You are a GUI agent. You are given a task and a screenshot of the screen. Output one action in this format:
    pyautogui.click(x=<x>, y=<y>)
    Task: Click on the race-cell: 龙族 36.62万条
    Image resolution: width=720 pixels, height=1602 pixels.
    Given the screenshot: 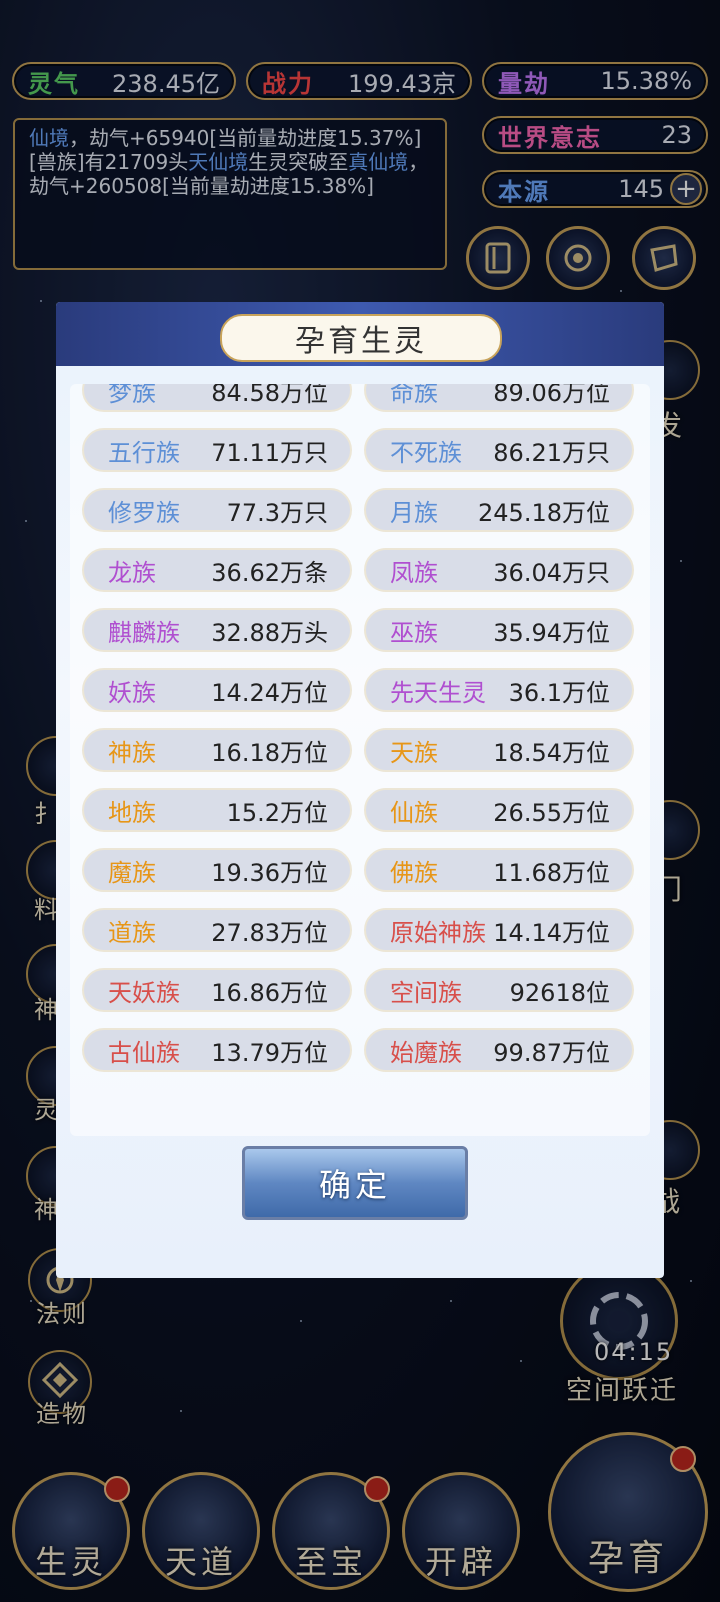 What is the action you would take?
    pyautogui.click(x=217, y=570)
    